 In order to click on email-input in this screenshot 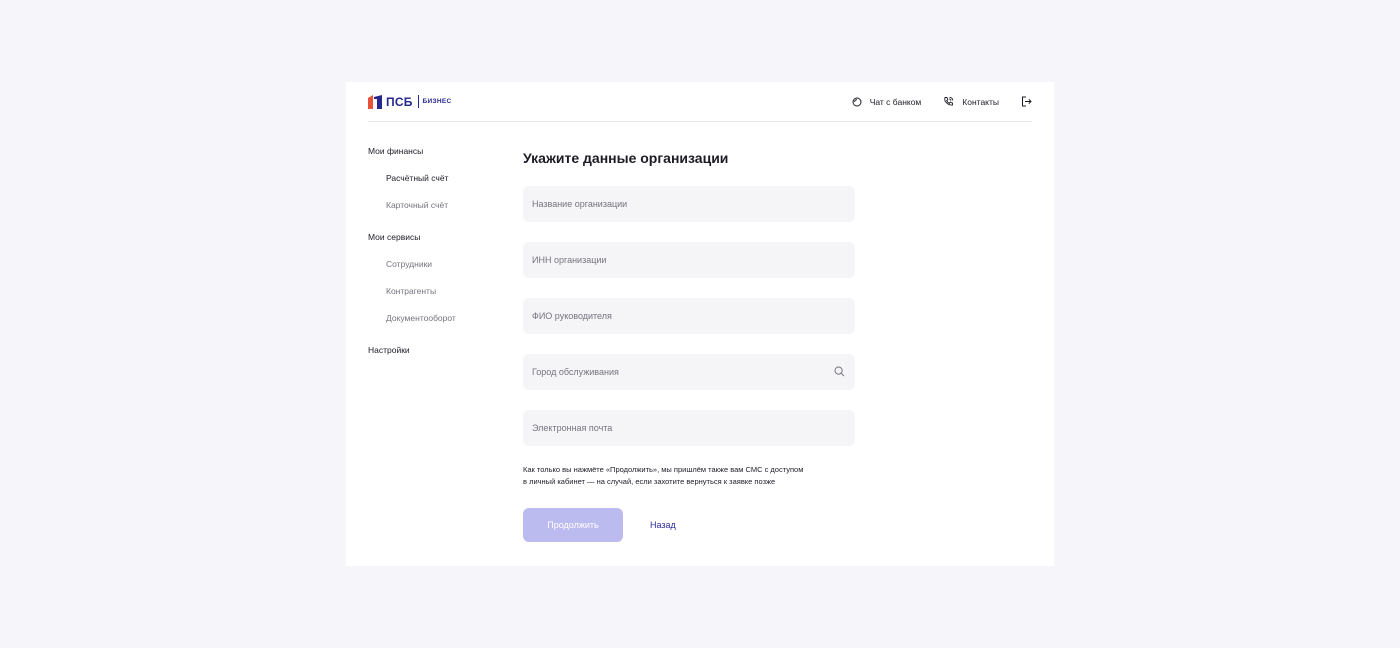, I will do `click(689, 428)`.